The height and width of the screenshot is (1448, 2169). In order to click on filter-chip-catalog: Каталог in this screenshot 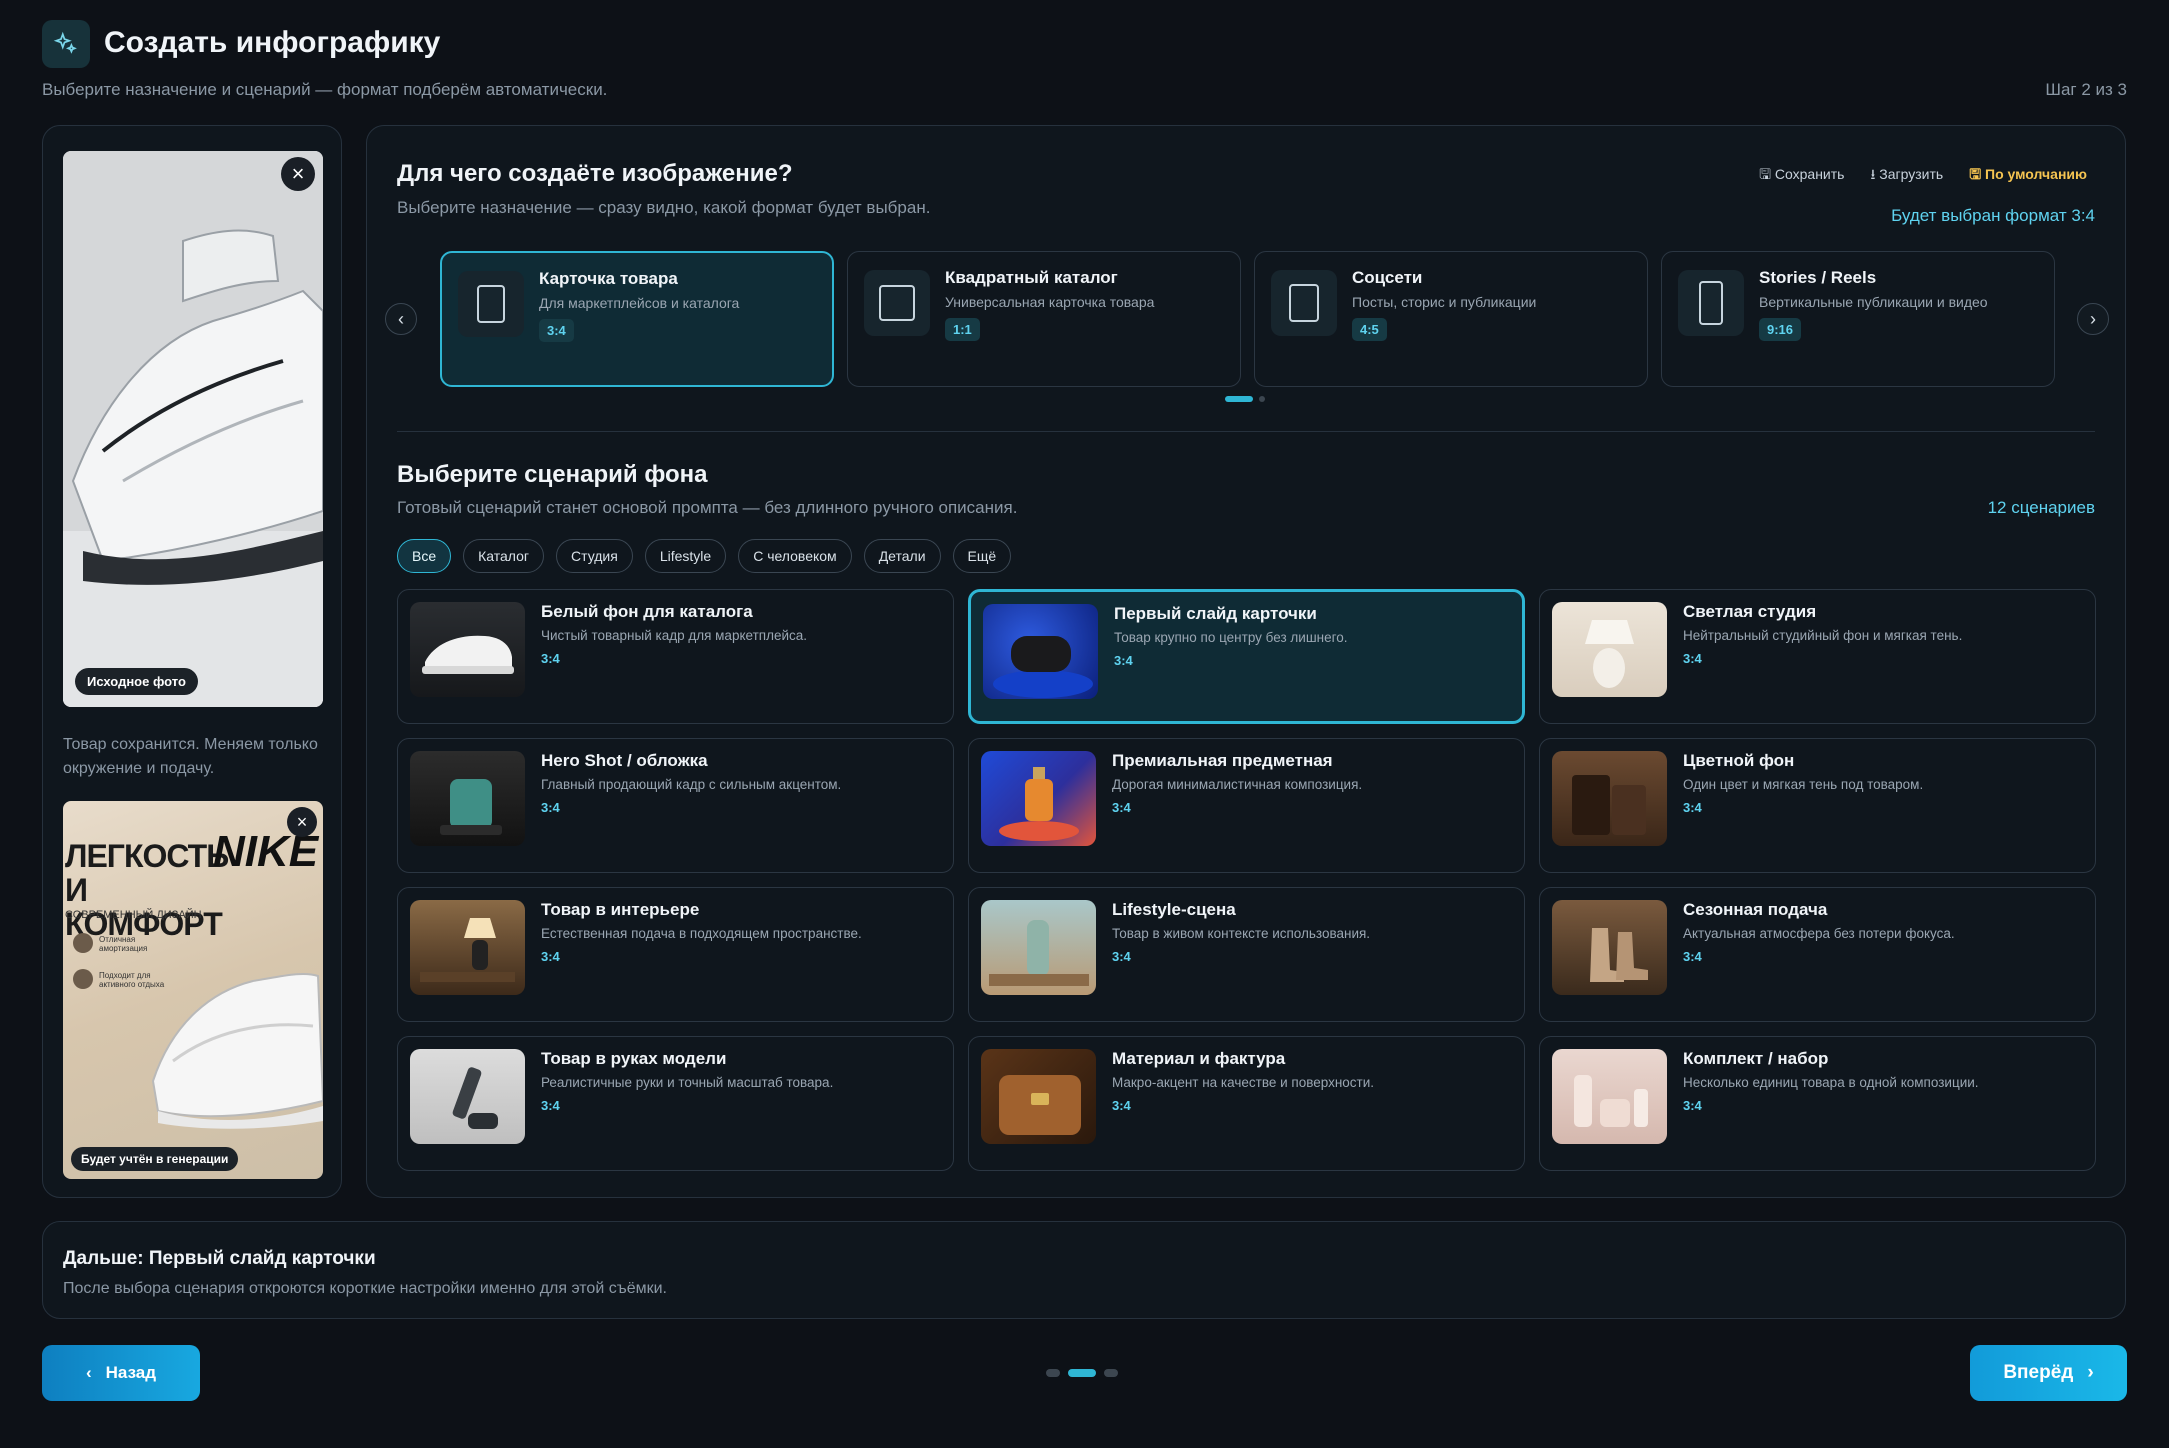, I will do `click(504, 556)`.